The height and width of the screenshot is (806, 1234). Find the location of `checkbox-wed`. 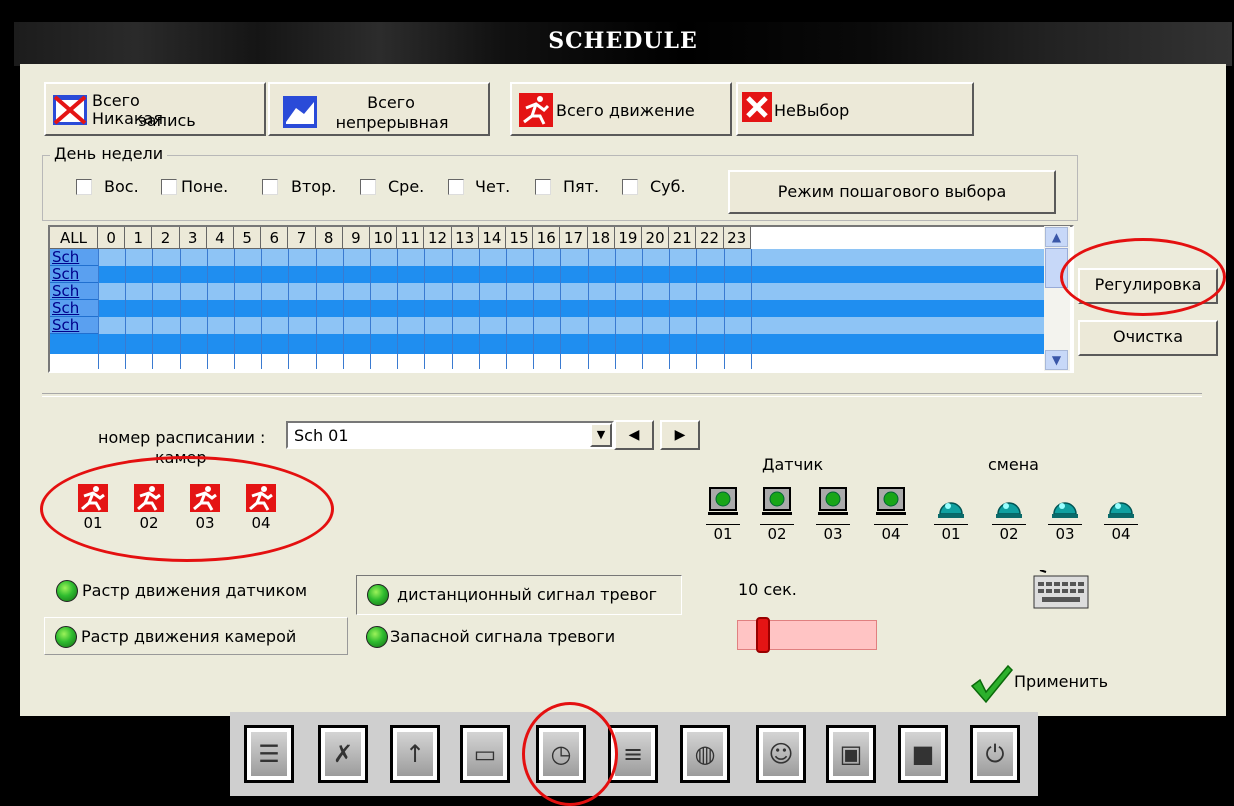

checkbox-wed is located at coordinates (368, 187).